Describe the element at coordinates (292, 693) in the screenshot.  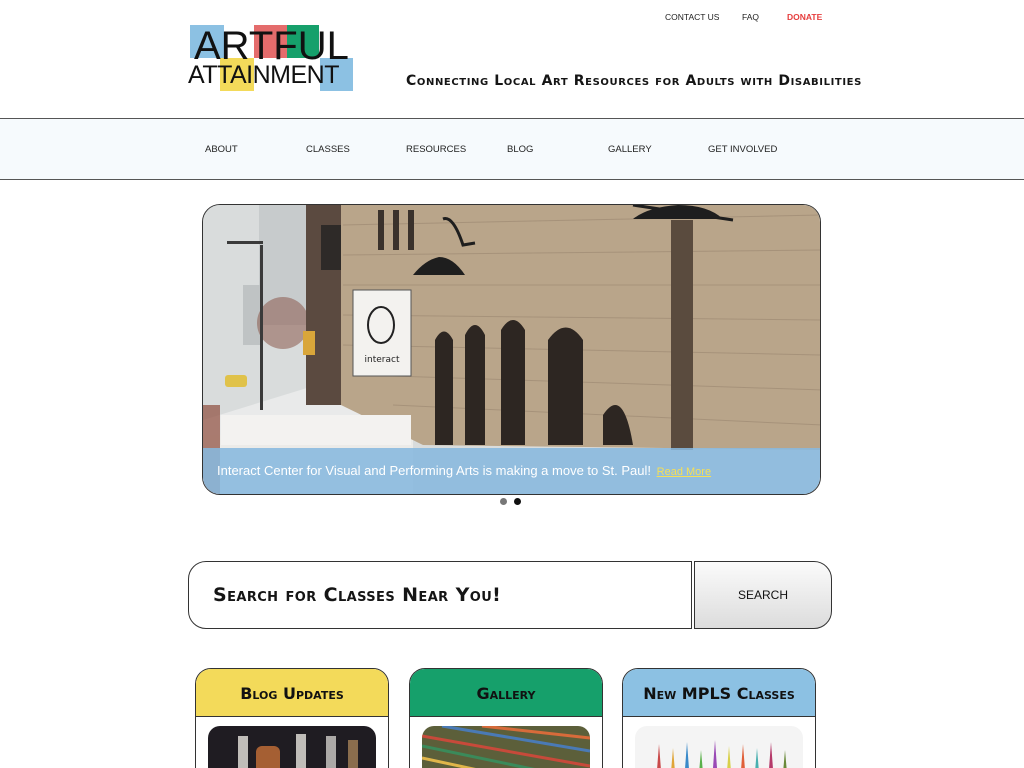
I see `card-title-blog-updates: Blog Updates` at that location.